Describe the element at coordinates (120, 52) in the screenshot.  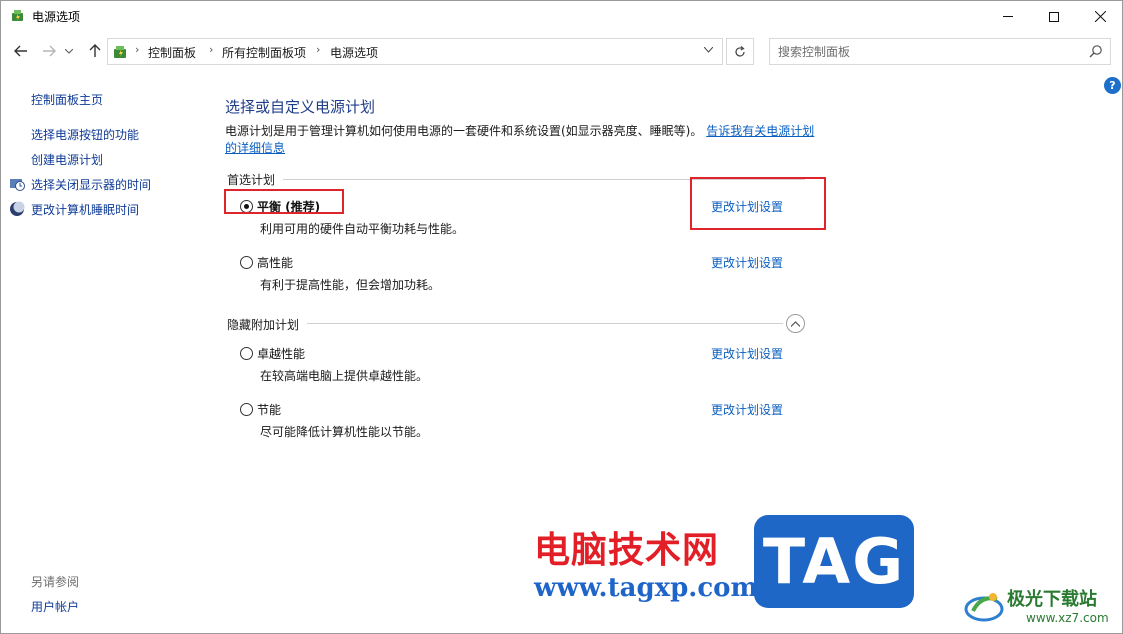
I see `control-panel-icon` at that location.